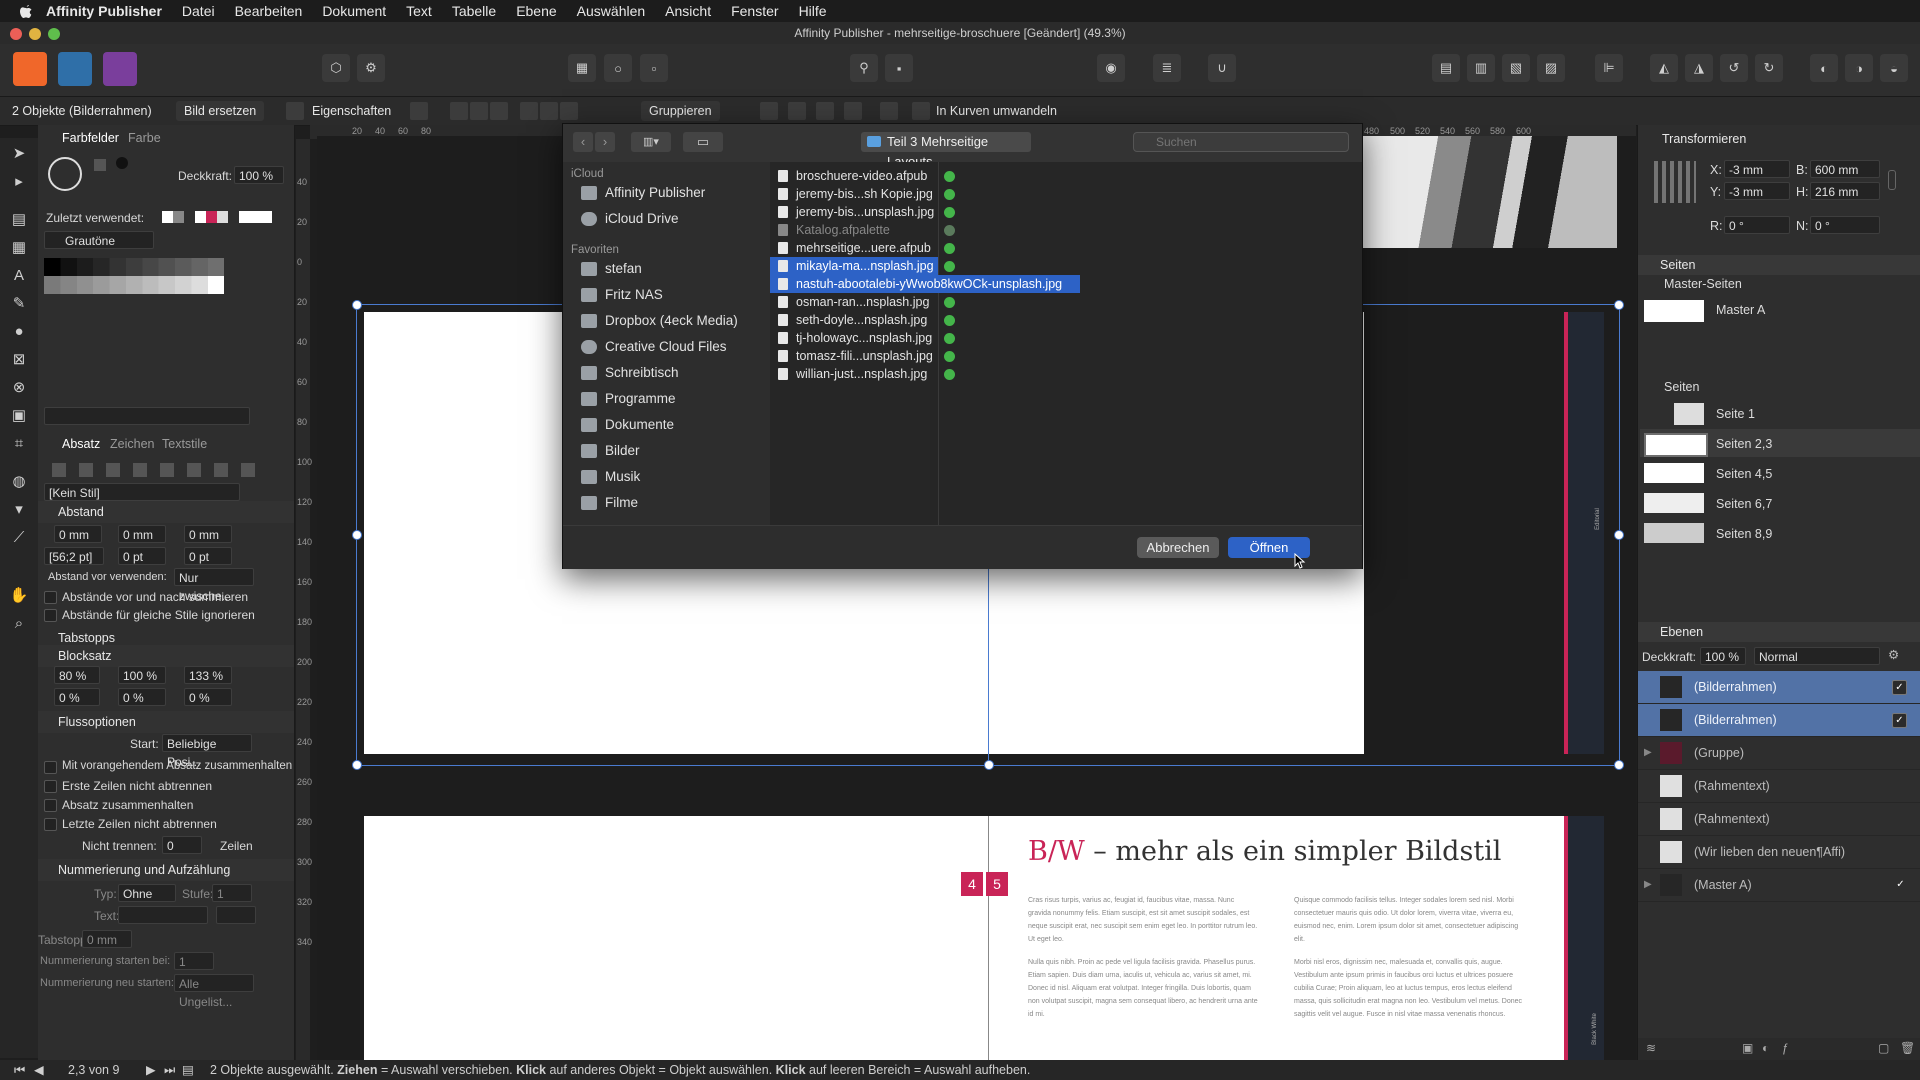 The width and height of the screenshot is (1920, 1080). What do you see at coordinates (1703, 284) in the screenshot?
I see `master-pages-header: Master-Seiten` at bounding box center [1703, 284].